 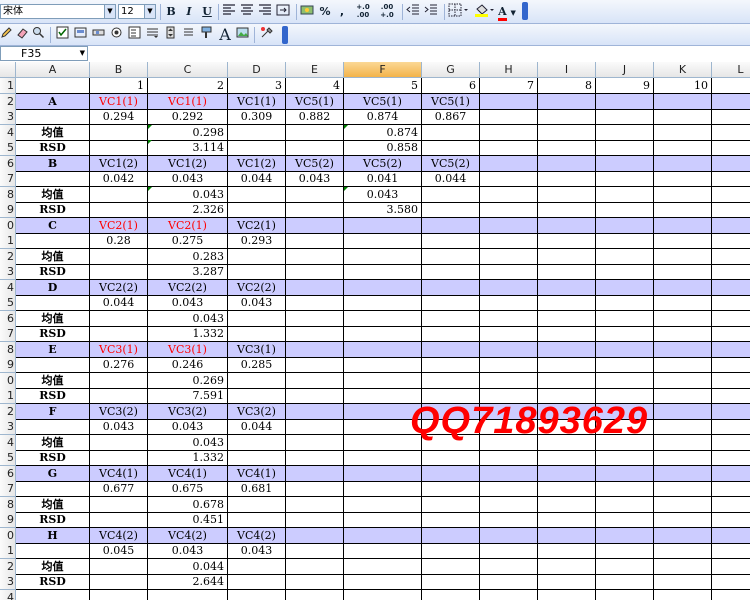 I want to click on cell-c8: 0.043, so click(x=188, y=194).